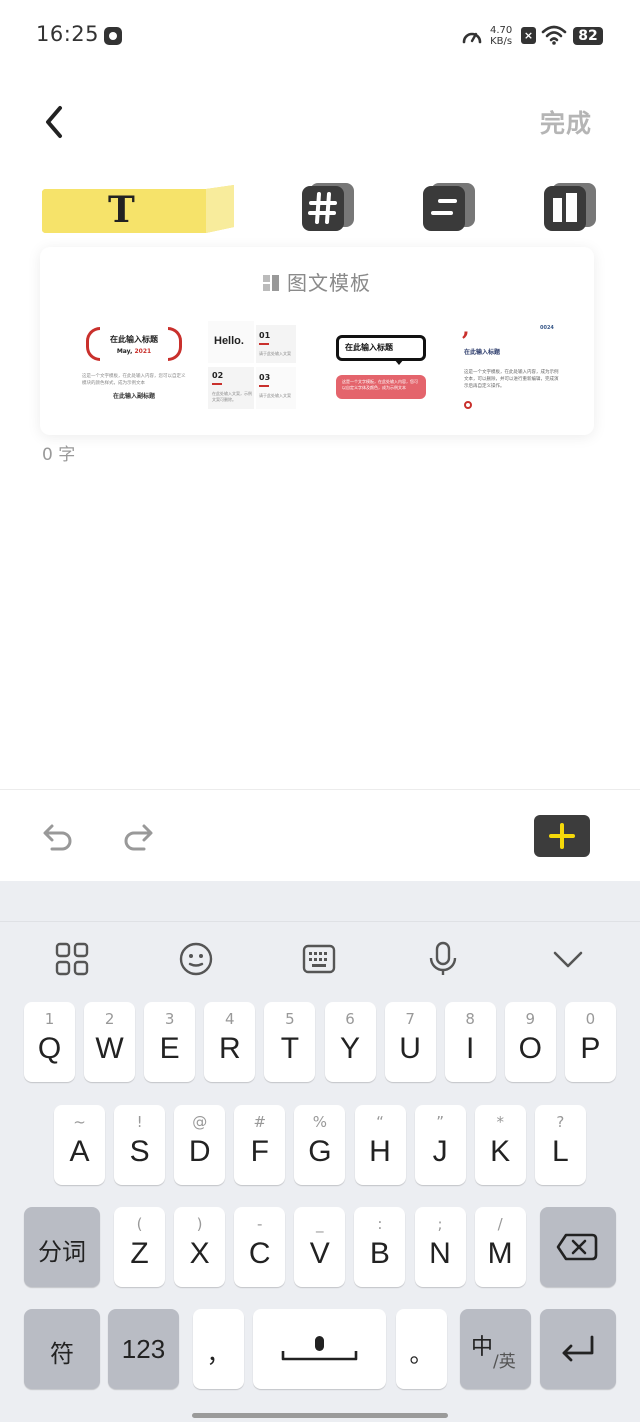 The image size is (640, 1422). Describe the element at coordinates (443, 959) in the screenshot. I see `microphone-icon` at that location.